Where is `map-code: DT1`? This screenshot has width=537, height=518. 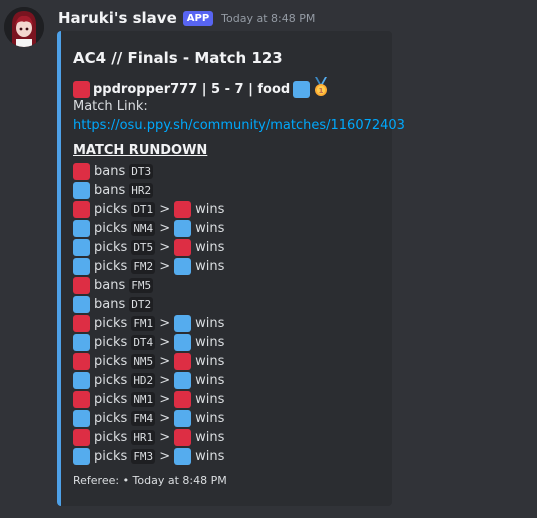 map-code: DT1 is located at coordinates (143, 209).